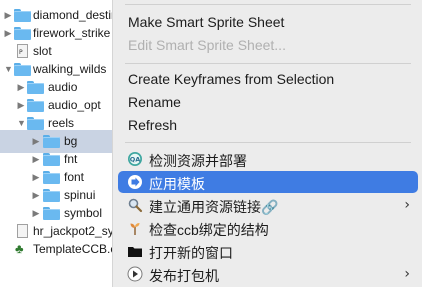 The height and width of the screenshot is (287, 422). What do you see at coordinates (83, 213) in the screenshot?
I see `tree-item-label: symbol` at bounding box center [83, 213].